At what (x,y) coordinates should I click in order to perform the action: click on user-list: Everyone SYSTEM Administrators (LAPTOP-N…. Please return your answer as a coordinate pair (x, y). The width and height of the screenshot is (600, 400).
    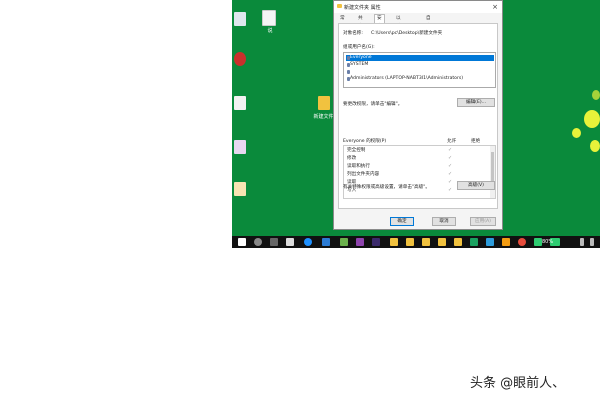
    Looking at the image, I should click on (419, 70).